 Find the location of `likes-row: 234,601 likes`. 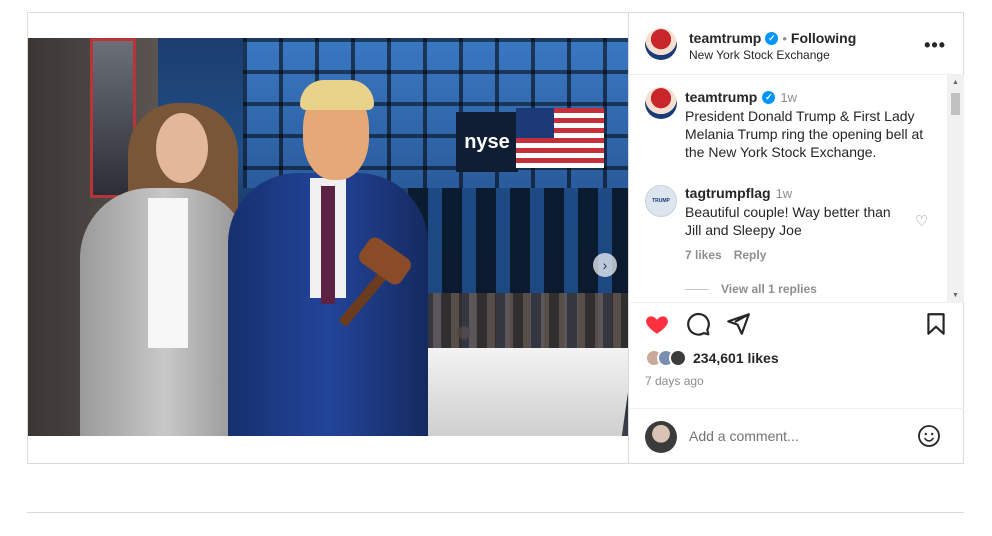

likes-row: 234,601 likes is located at coordinates (712, 358).